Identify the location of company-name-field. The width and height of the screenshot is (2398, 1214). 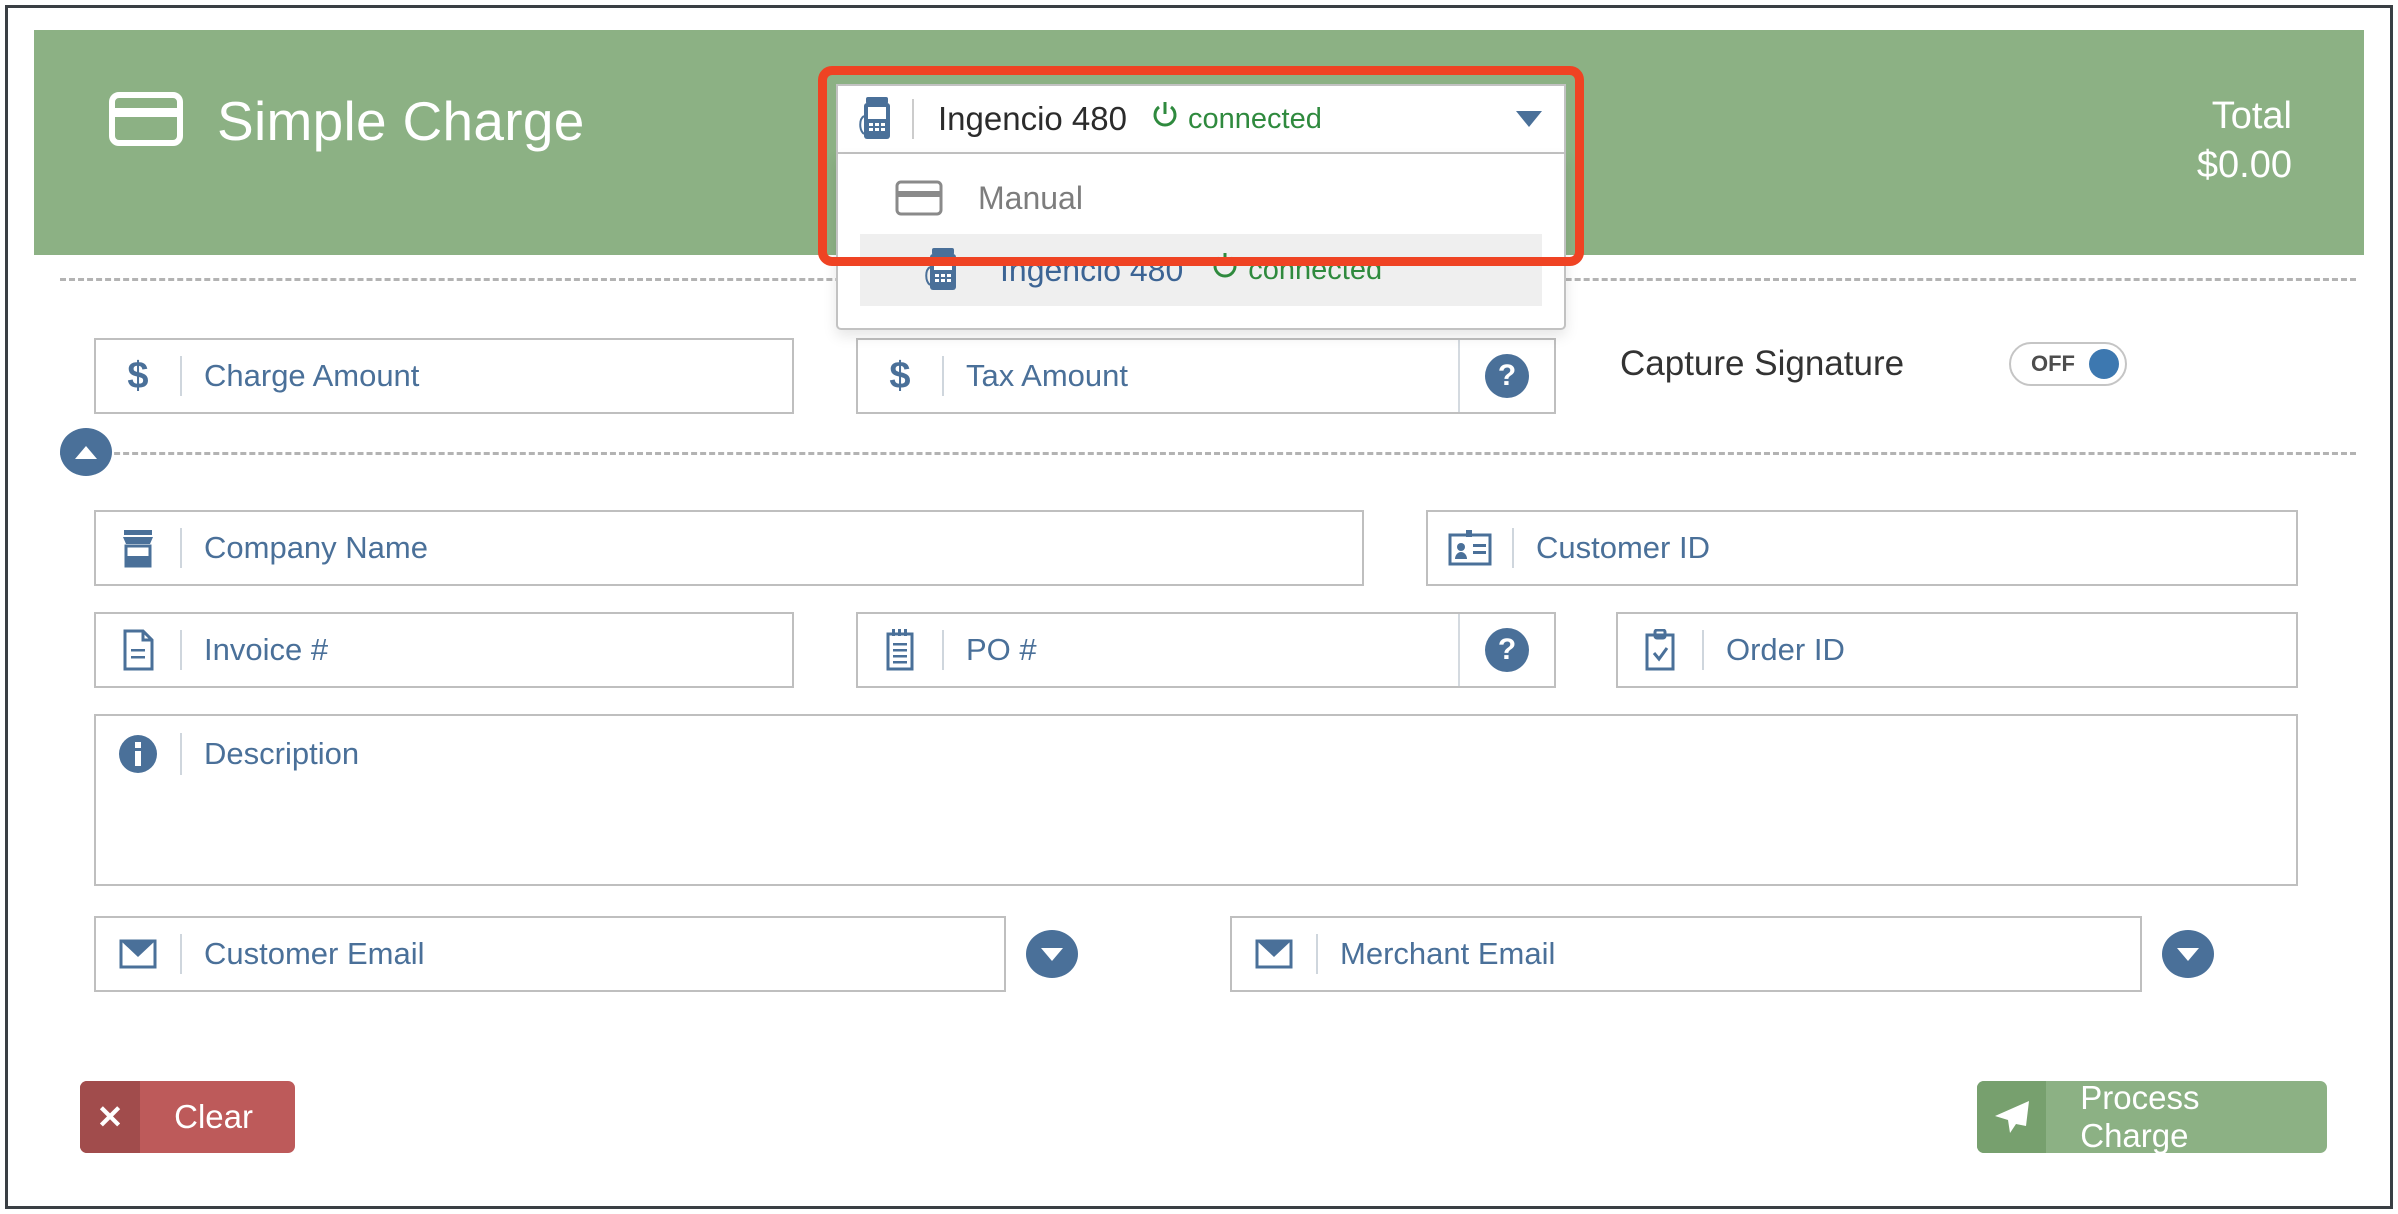
(729, 548).